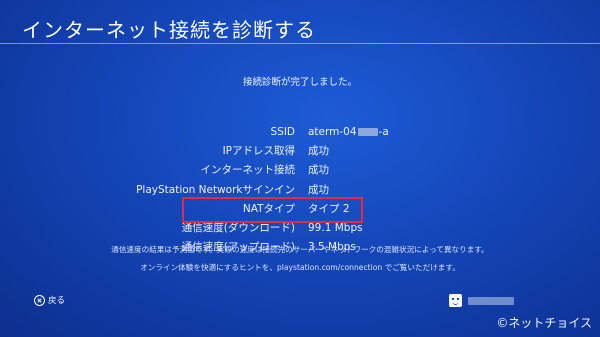 The image size is (600, 337). Describe the element at coordinates (39, 300) in the screenshot. I see `cross-button-icon` at that location.